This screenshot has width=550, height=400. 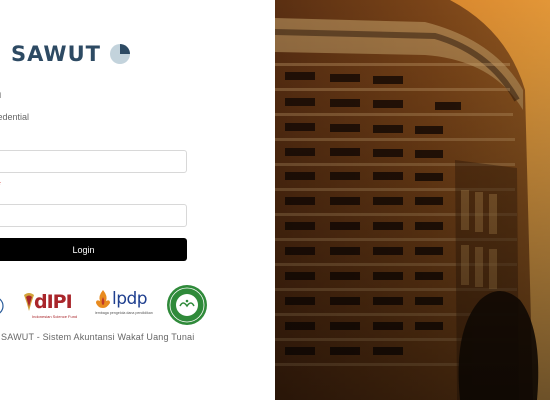 I want to click on dipi-text: dIPI, so click(x=53, y=302).